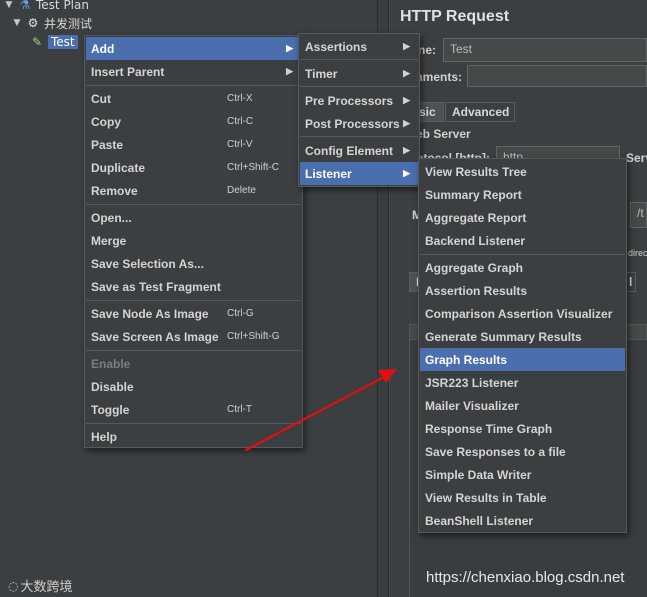  I want to click on menu-item-label: Backend Listener, so click(475, 240).